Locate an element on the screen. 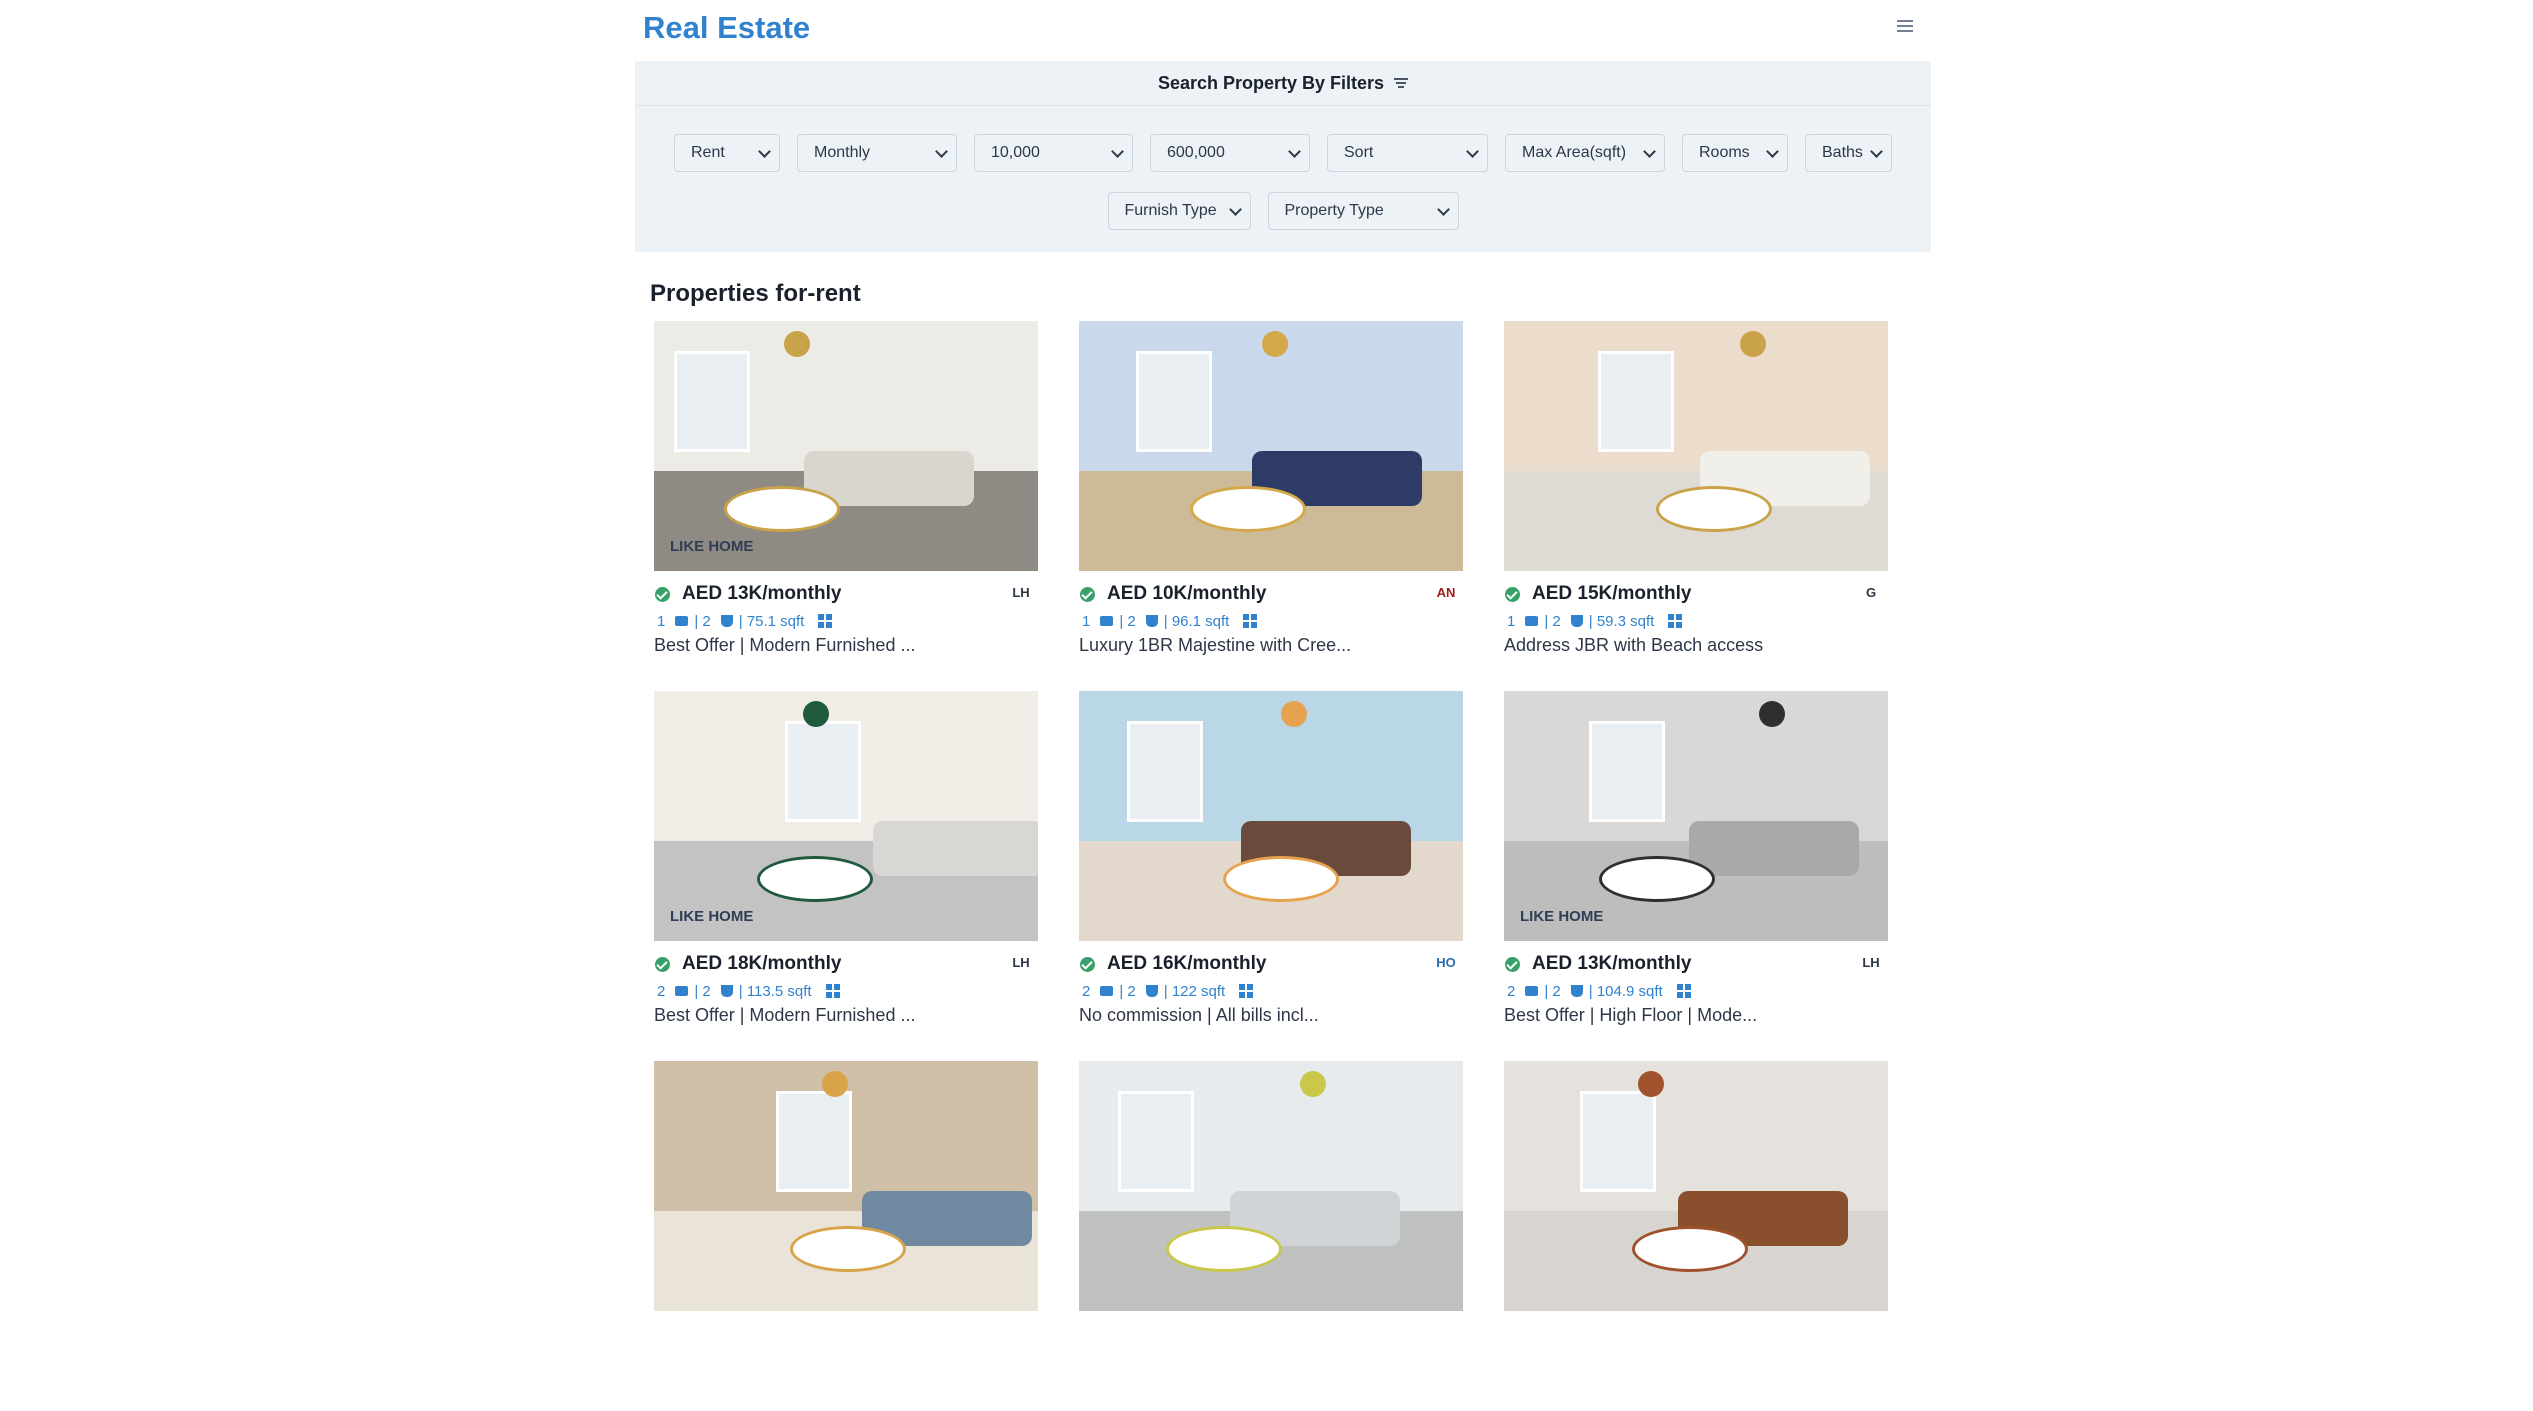  filter-select-row1-2: 10,000 is located at coordinates (1053, 153).